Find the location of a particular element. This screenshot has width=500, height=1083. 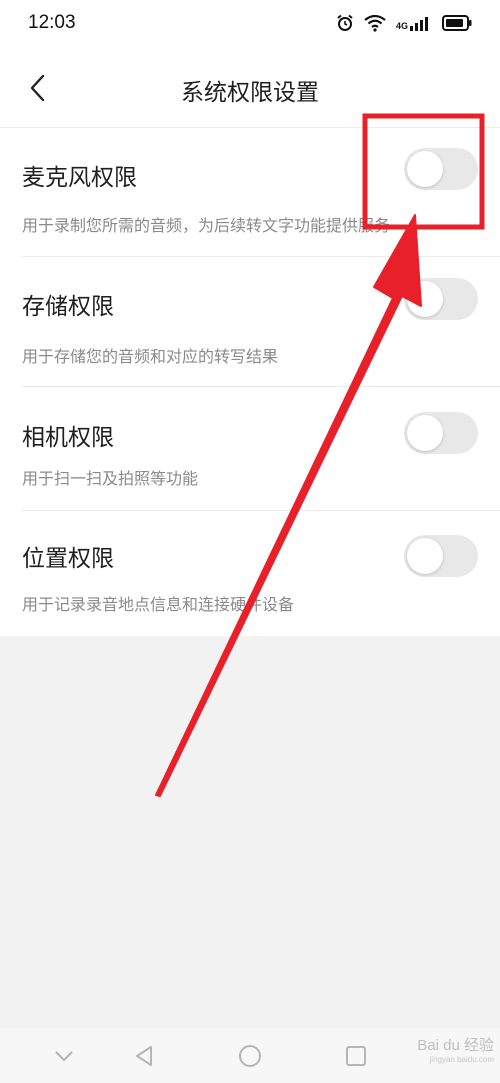

permission-title: 位置权限 is located at coordinates (68, 559).